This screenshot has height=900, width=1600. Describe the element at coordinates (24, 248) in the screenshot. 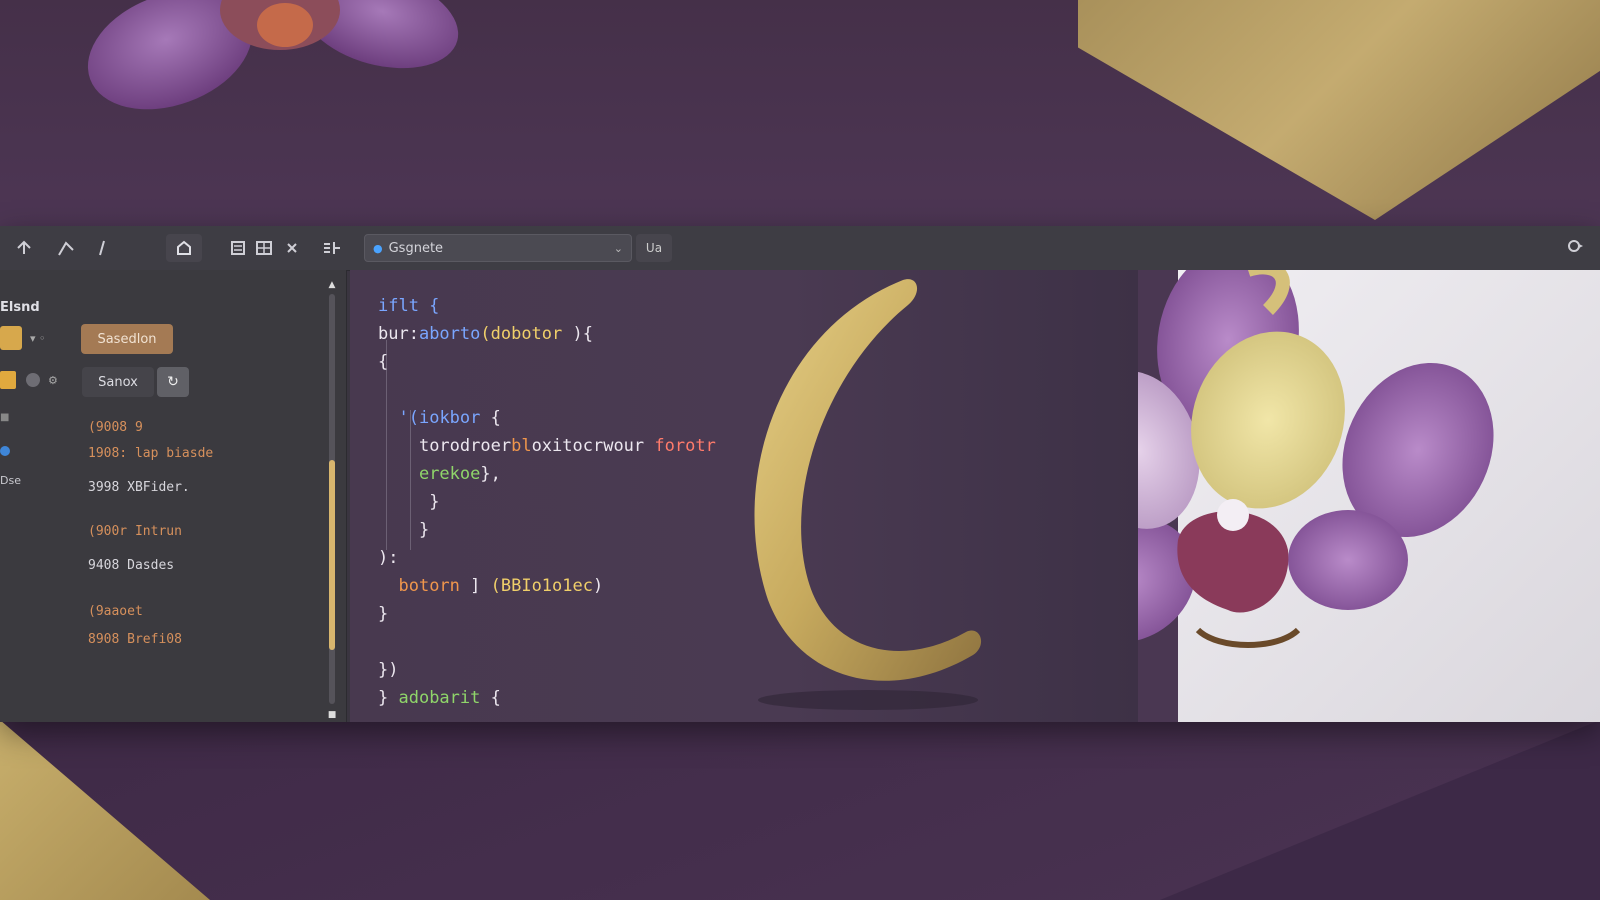

I see `undo-icon` at that location.